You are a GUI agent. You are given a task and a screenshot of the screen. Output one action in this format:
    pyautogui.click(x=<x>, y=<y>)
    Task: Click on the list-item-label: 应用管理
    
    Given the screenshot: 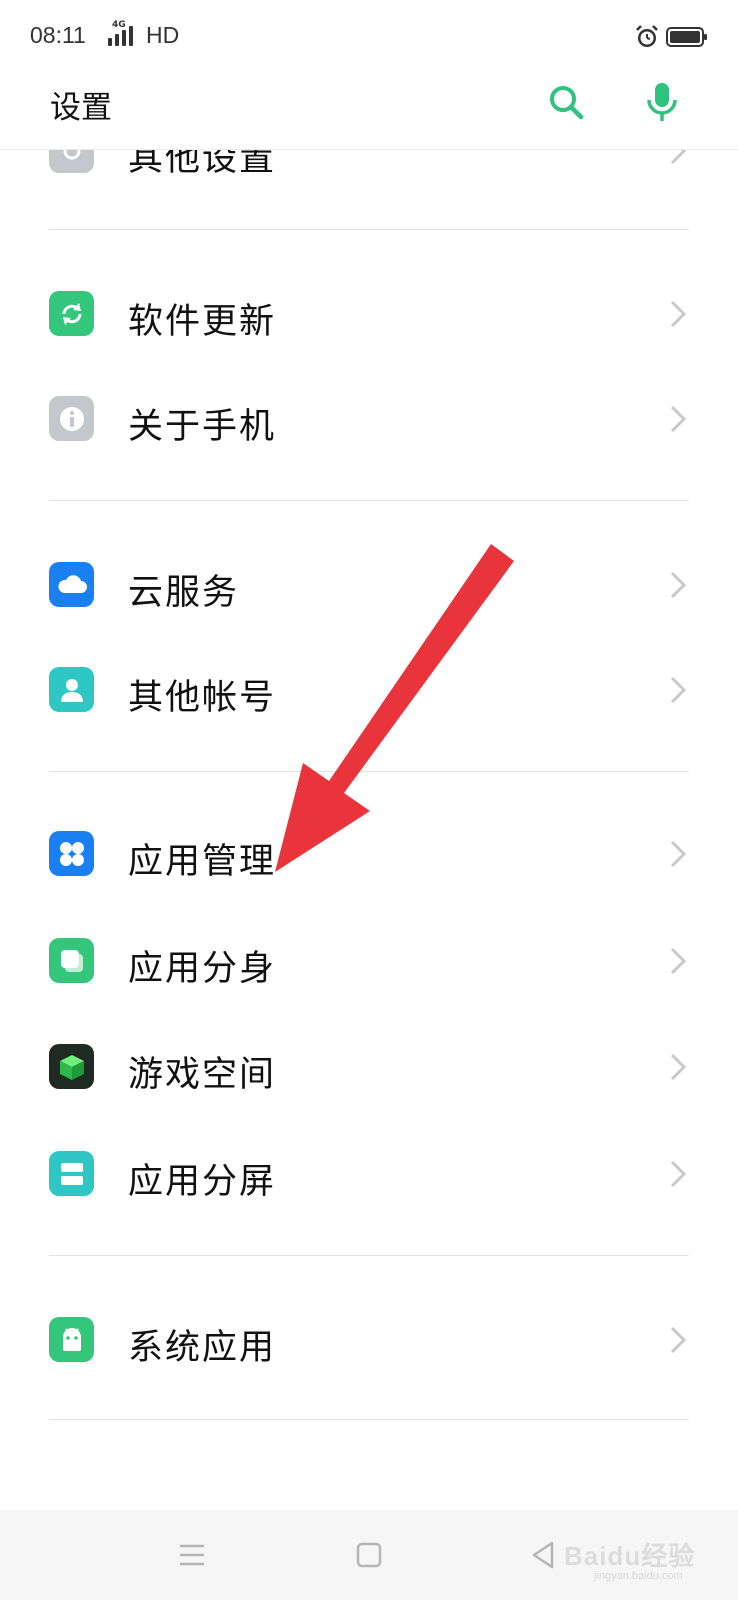 What is the action you would take?
    pyautogui.click(x=202, y=862)
    